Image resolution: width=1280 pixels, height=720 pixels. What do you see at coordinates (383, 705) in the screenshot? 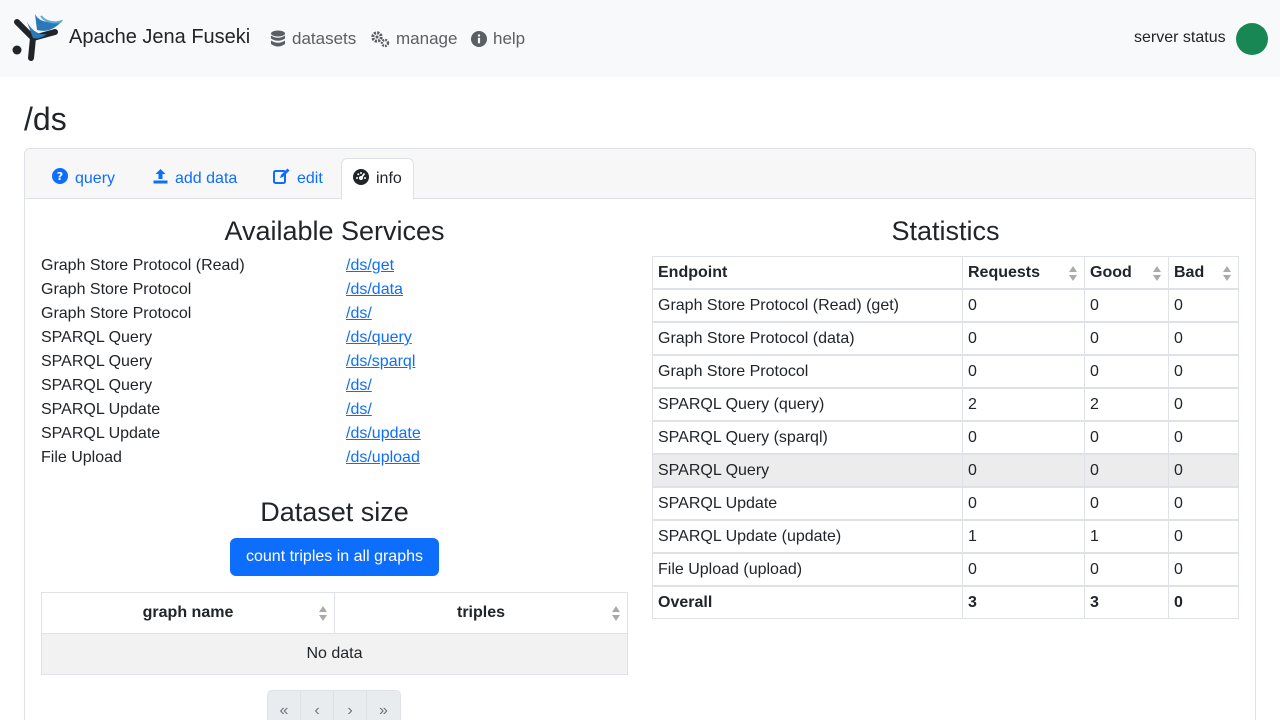
I see `pager-last-button: »` at bounding box center [383, 705].